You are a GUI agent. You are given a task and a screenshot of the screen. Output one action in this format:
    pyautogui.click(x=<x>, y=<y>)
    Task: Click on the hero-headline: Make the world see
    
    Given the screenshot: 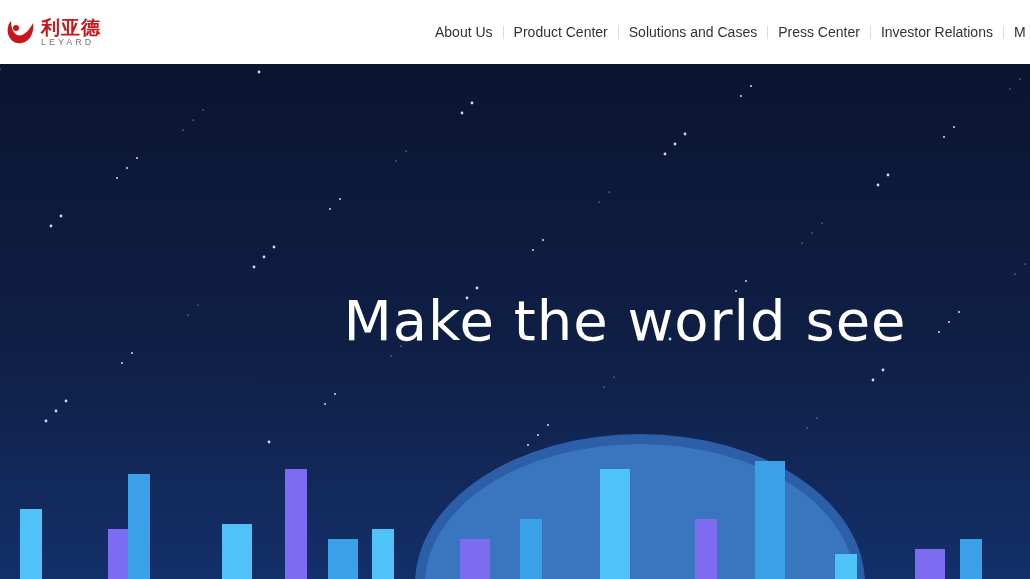 What is the action you would take?
    pyautogui.click(x=625, y=321)
    